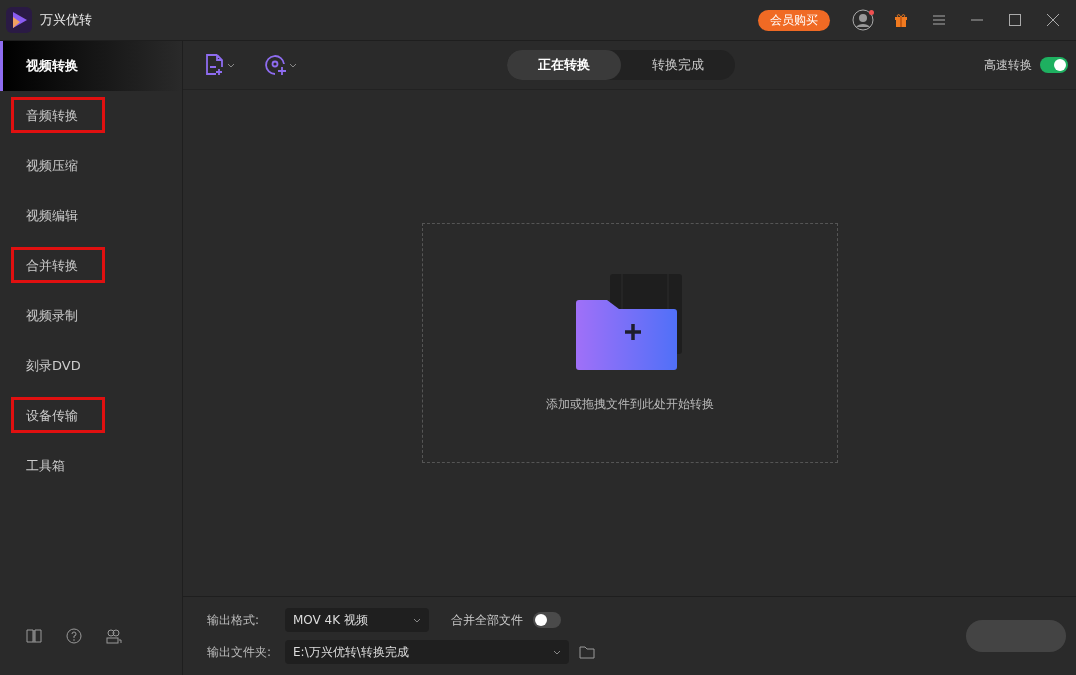  What do you see at coordinates (977, 20) in the screenshot?
I see `minimize-icon` at bounding box center [977, 20].